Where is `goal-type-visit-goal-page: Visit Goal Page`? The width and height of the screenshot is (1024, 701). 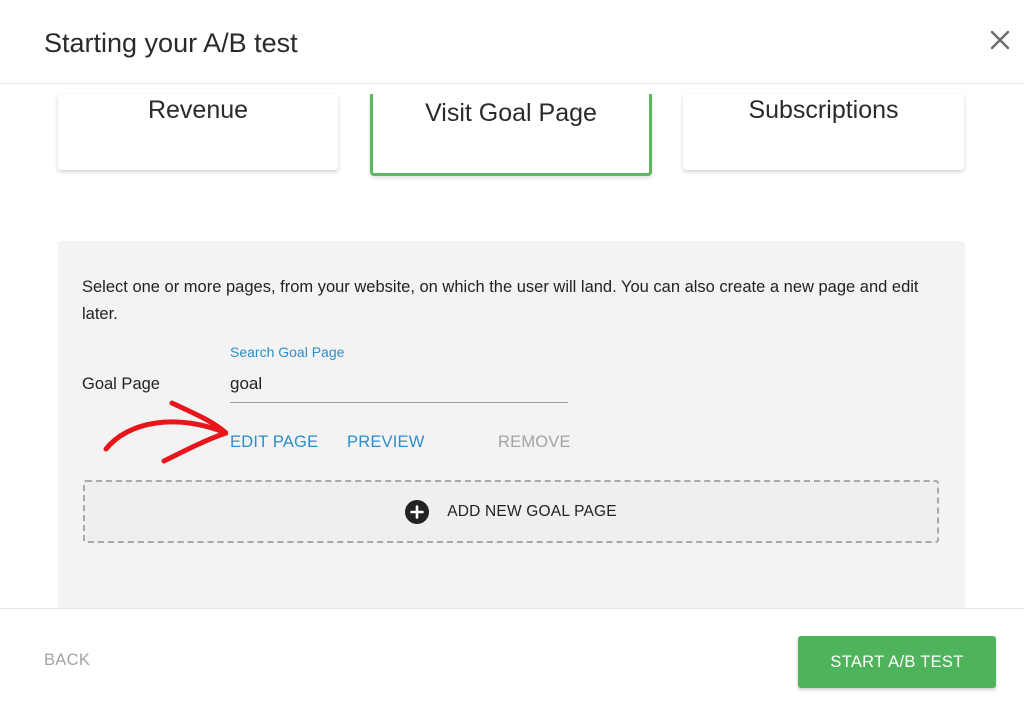 goal-type-visit-goal-page: Visit Goal Page is located at coordinates (511, 135).